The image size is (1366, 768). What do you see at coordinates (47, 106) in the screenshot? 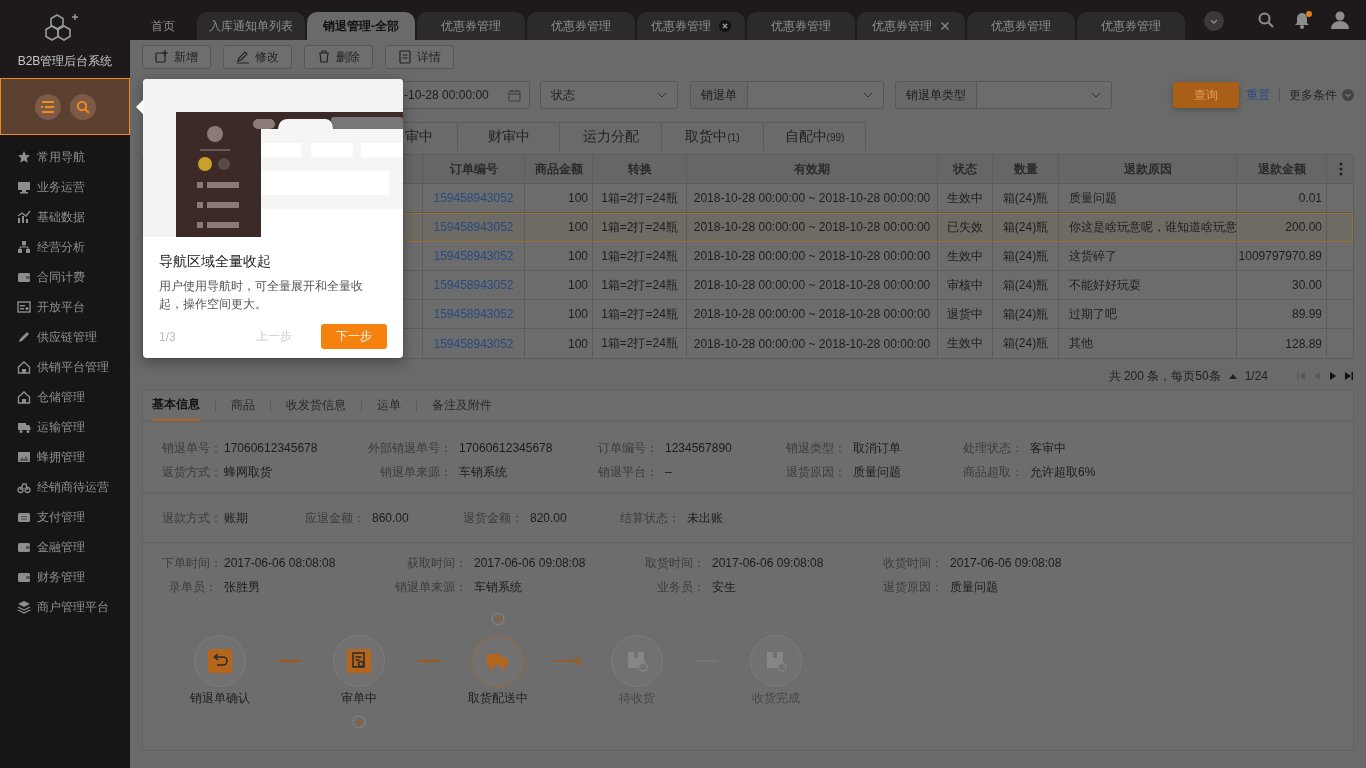
I see `collapse-nav-button` at bounding box center [47, 106].